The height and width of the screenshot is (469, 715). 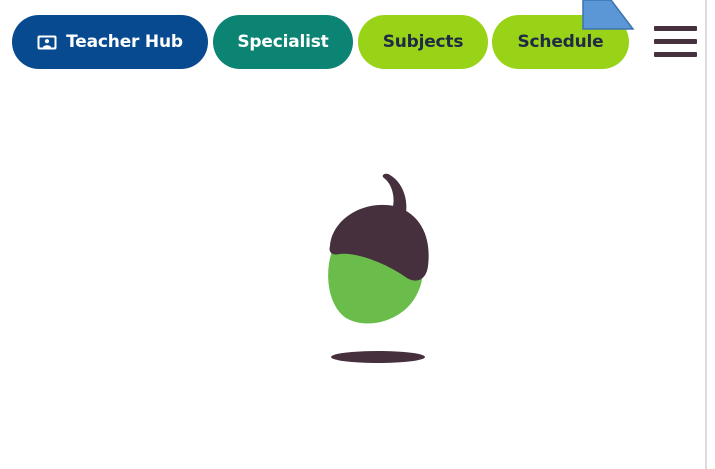 I want to click on specialist-label: Specialist, so click(x=283, y=42).